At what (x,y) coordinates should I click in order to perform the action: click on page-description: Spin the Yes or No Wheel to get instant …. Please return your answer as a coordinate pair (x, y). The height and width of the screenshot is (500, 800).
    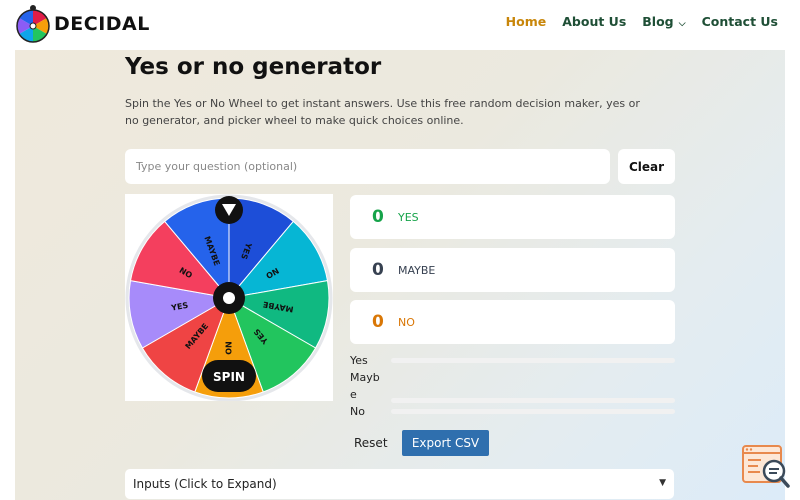
    Looking at the image, I should click on (382, 112).